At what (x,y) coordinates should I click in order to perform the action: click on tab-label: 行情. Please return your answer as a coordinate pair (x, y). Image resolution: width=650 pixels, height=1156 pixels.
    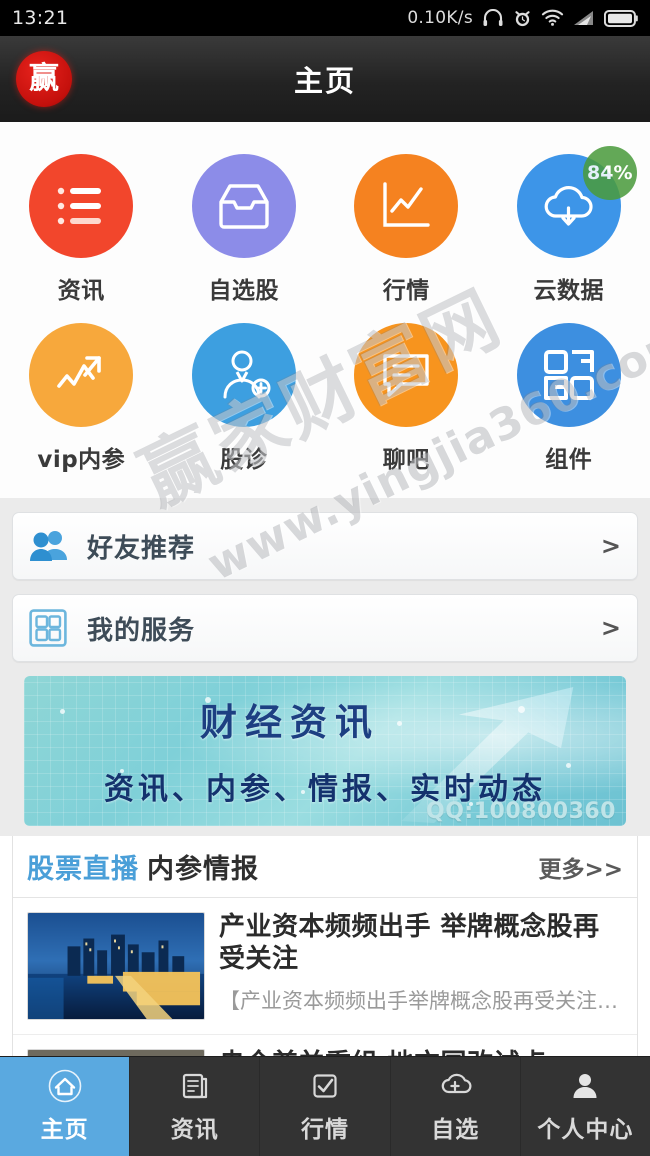
    Looking at the image, I should click on (325, 1130).